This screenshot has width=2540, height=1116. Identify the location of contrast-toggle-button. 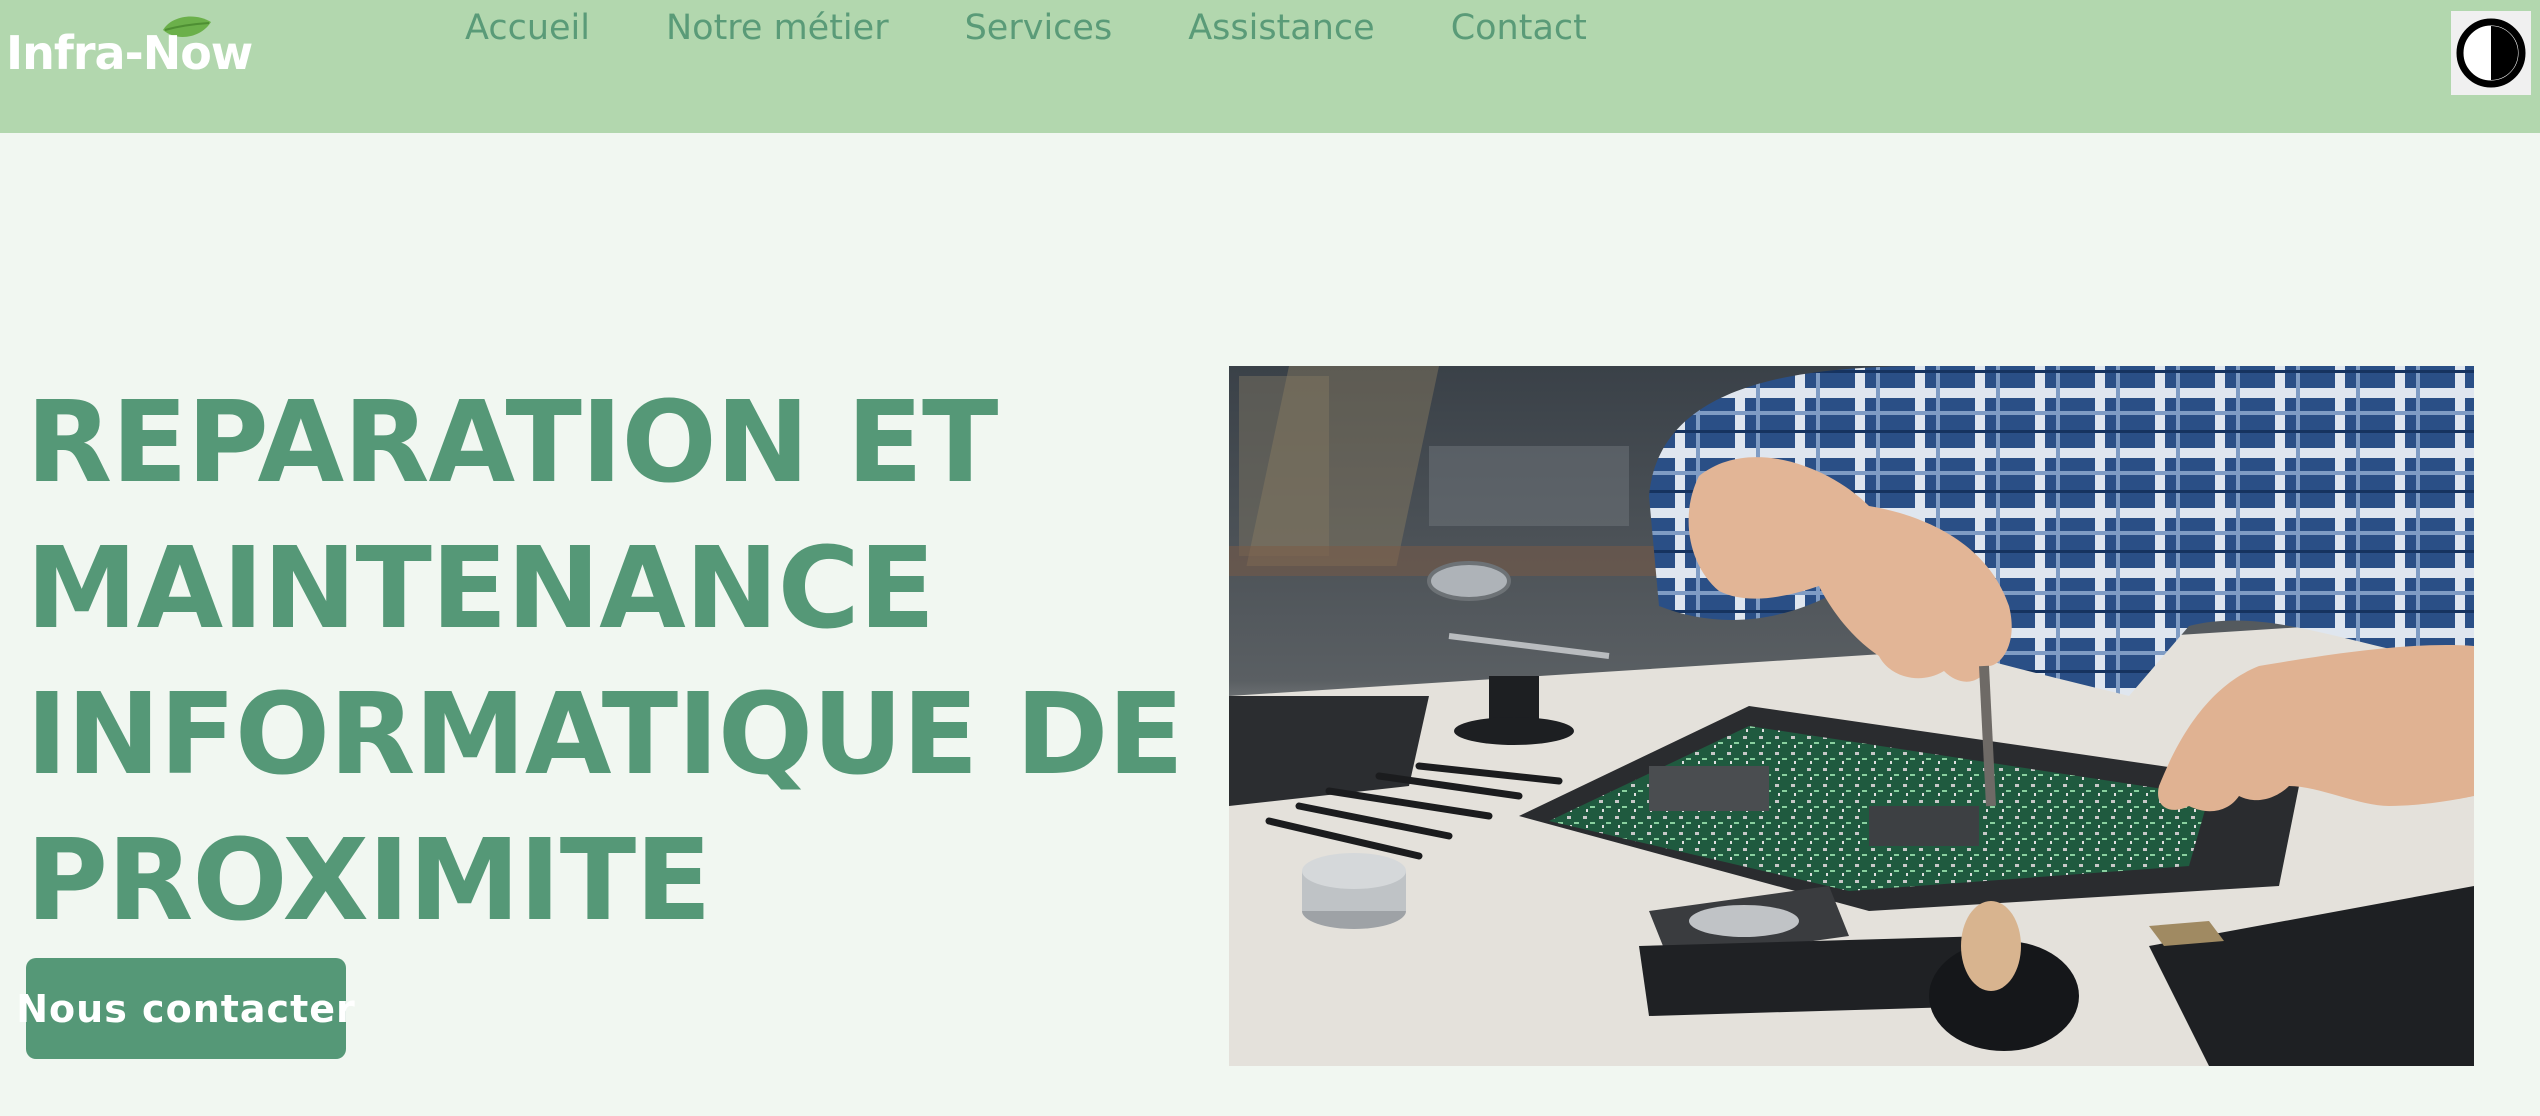
(2491, 53).